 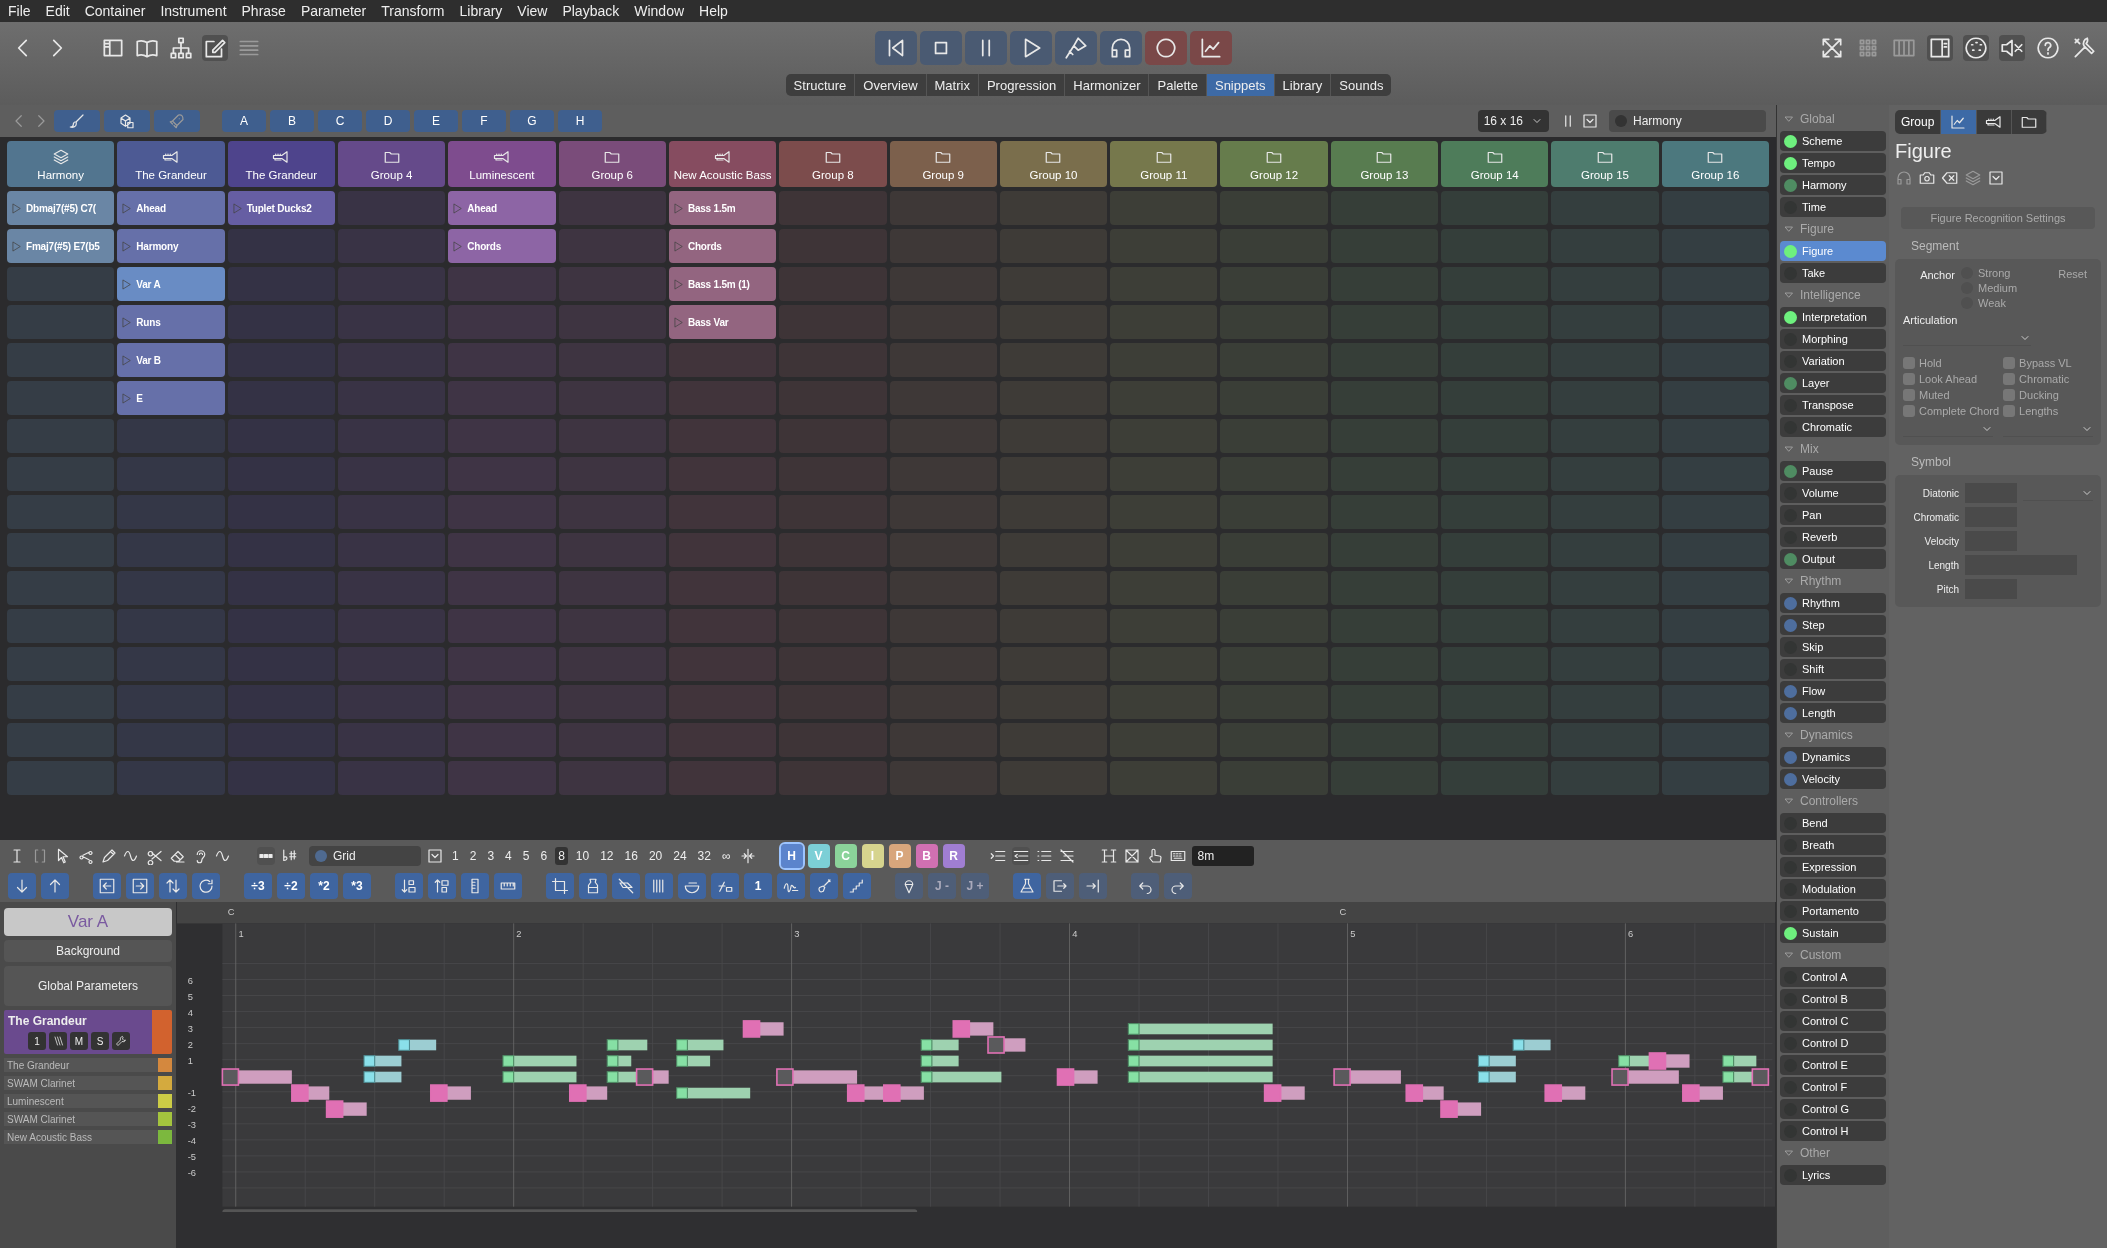 What do you see at coordinates (1833, 911) in the screenshot?
I see `sidebar-item: Portamento` at bounding box center [1833, 911].